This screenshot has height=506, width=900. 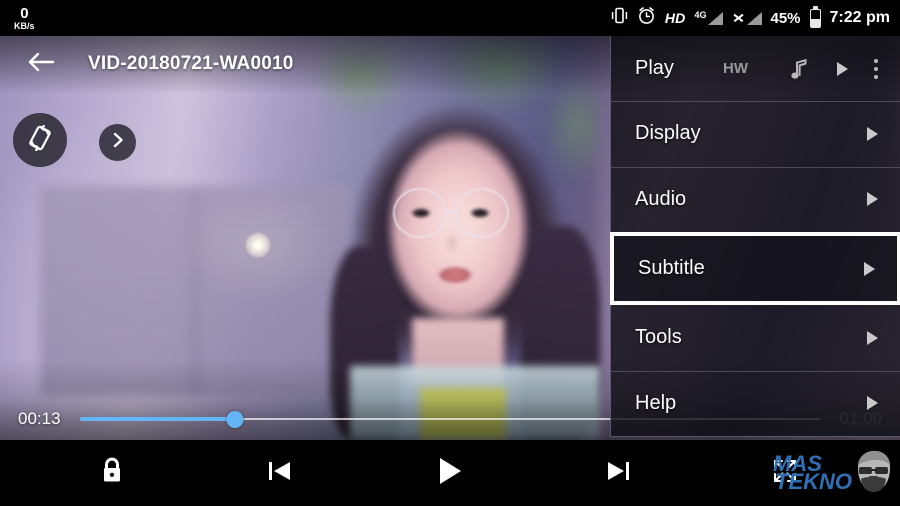 What do you see at coordinates (876, 68) in the screenshot?
I see `overflow-menu-icon` at bounding box center [876, 68].